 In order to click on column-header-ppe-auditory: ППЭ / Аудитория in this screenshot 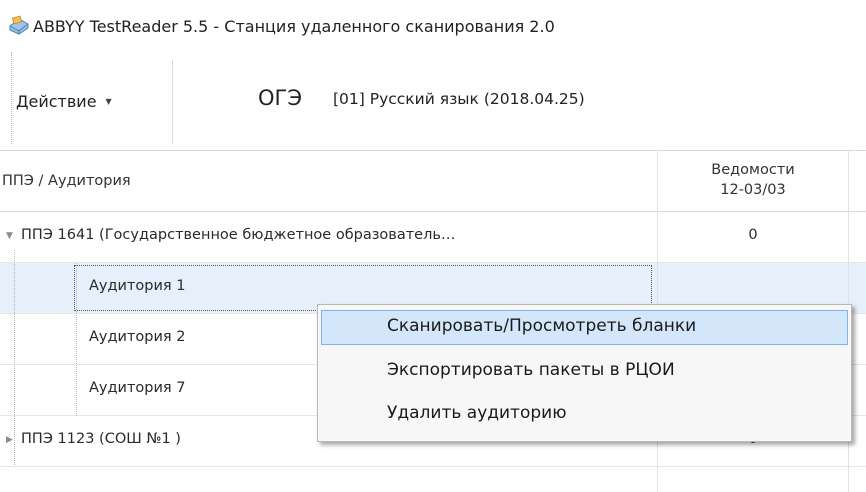, I will do `click(66, 181)`.